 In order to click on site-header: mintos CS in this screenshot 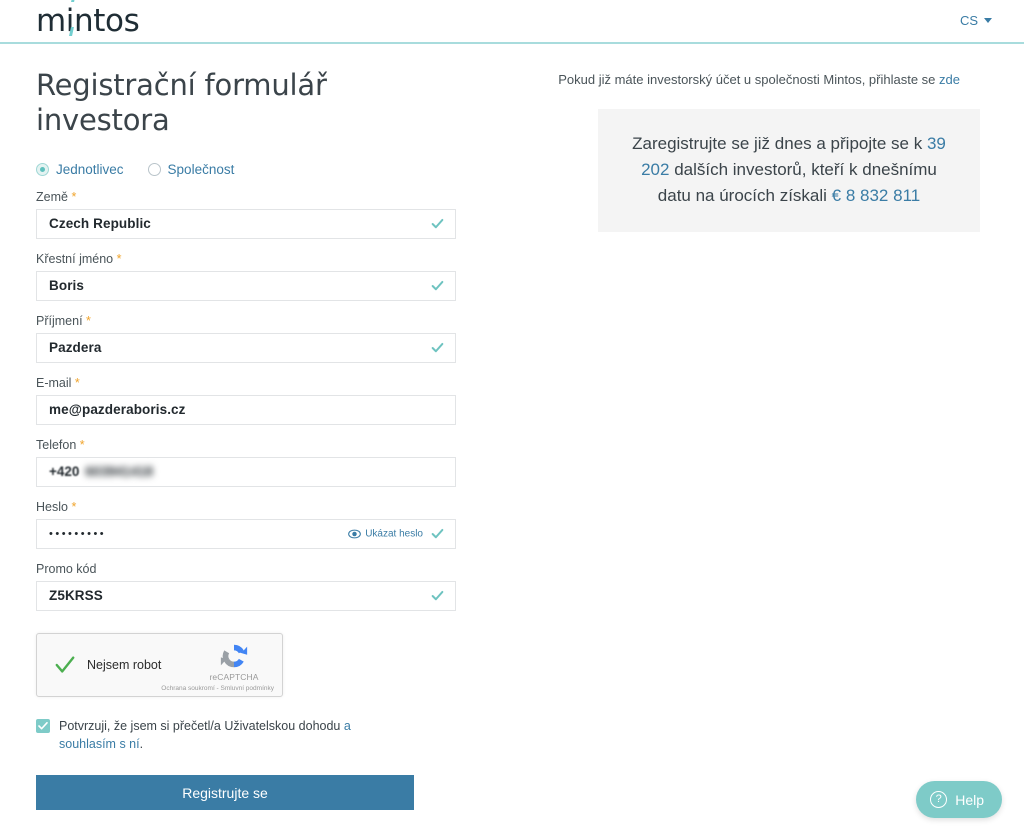, I will do `click(512, 22)`.